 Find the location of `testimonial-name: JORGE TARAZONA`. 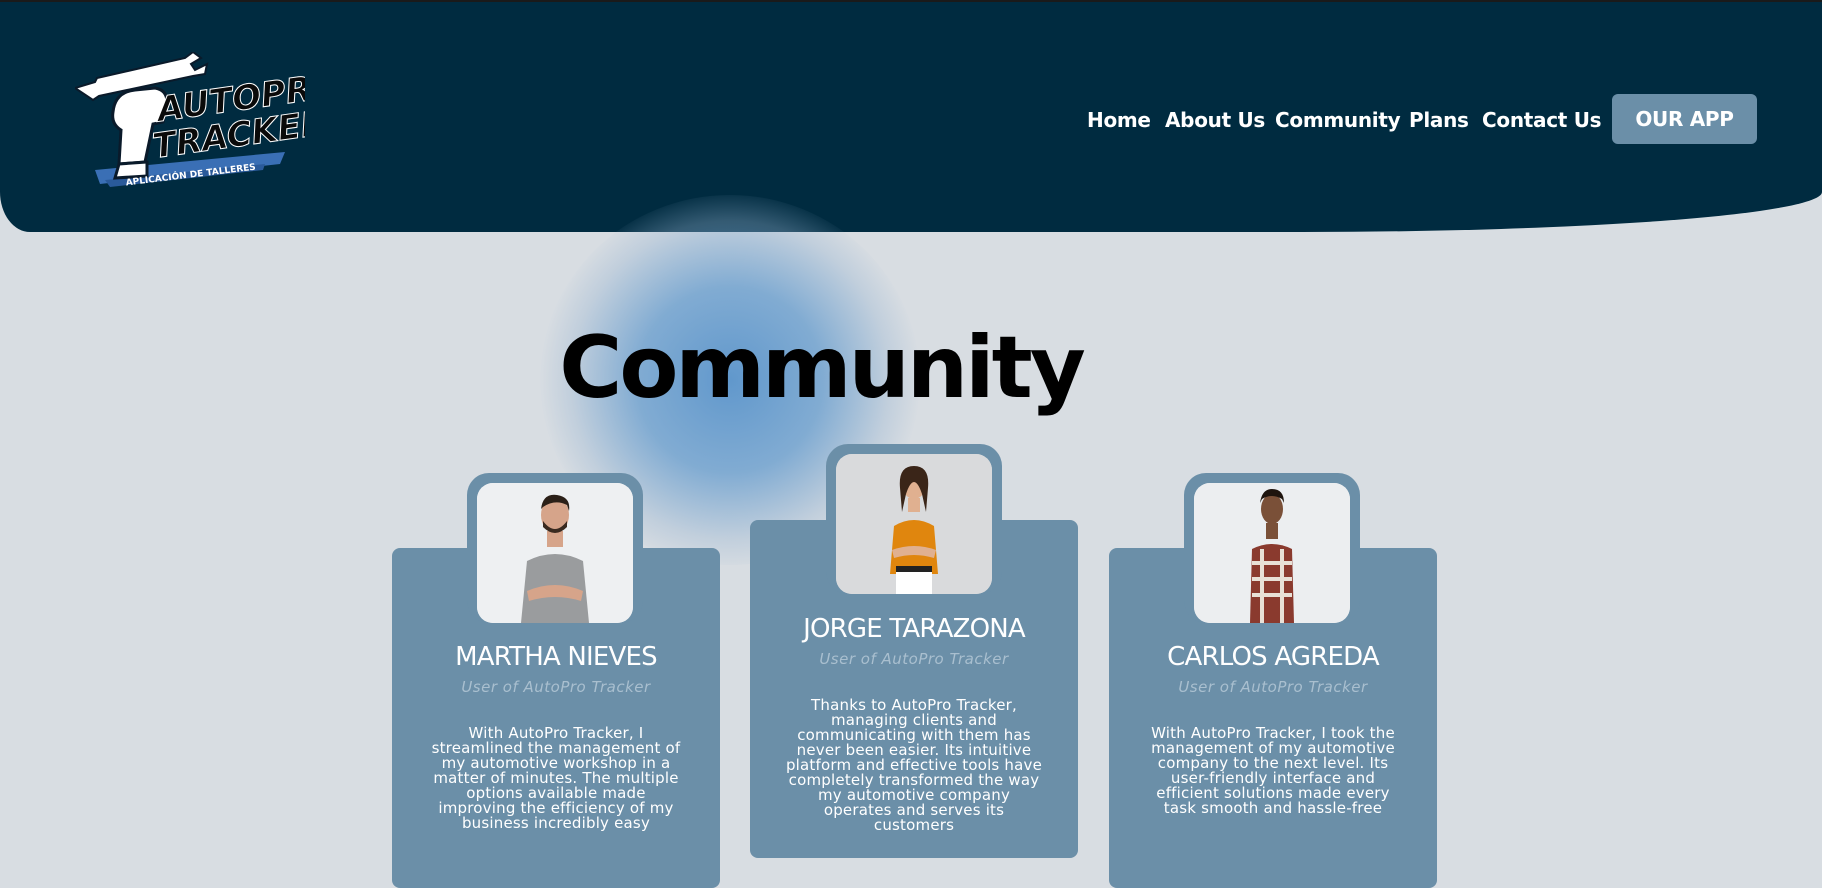

testimonial-name: JORGE TARAZONA is located at coordinates (914, 629).